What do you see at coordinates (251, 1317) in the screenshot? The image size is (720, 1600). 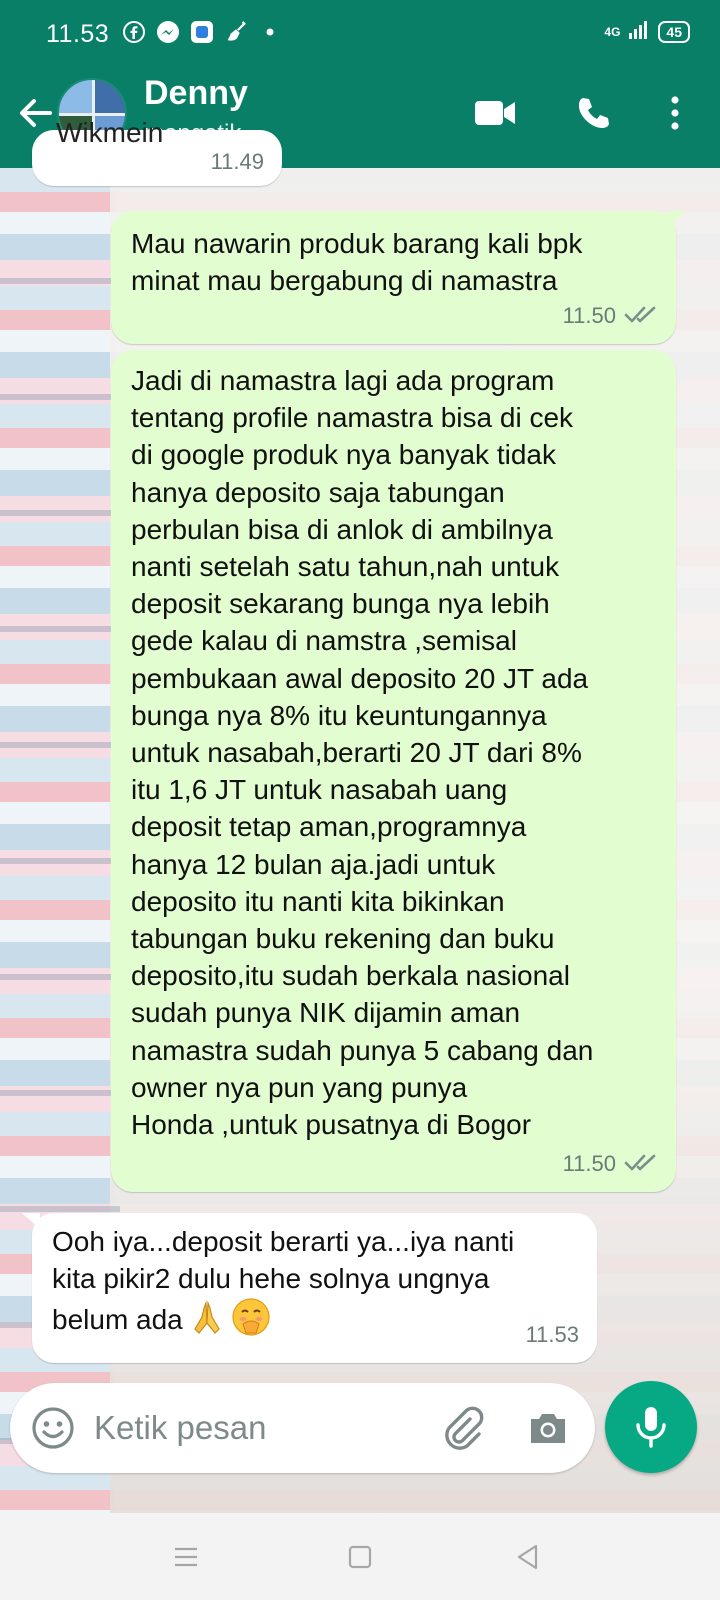 I see `hand-over-mouth-emoji-icon` at bounding box center [251, 1317].